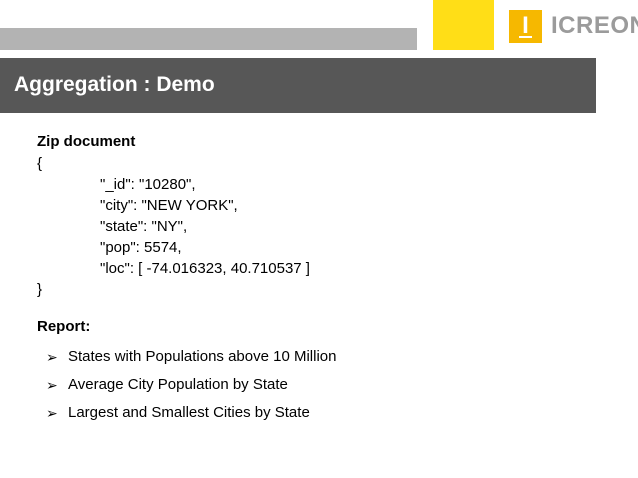 The image size is (638, 478). I want to click on code-close-brace: }, so click(40, 289).